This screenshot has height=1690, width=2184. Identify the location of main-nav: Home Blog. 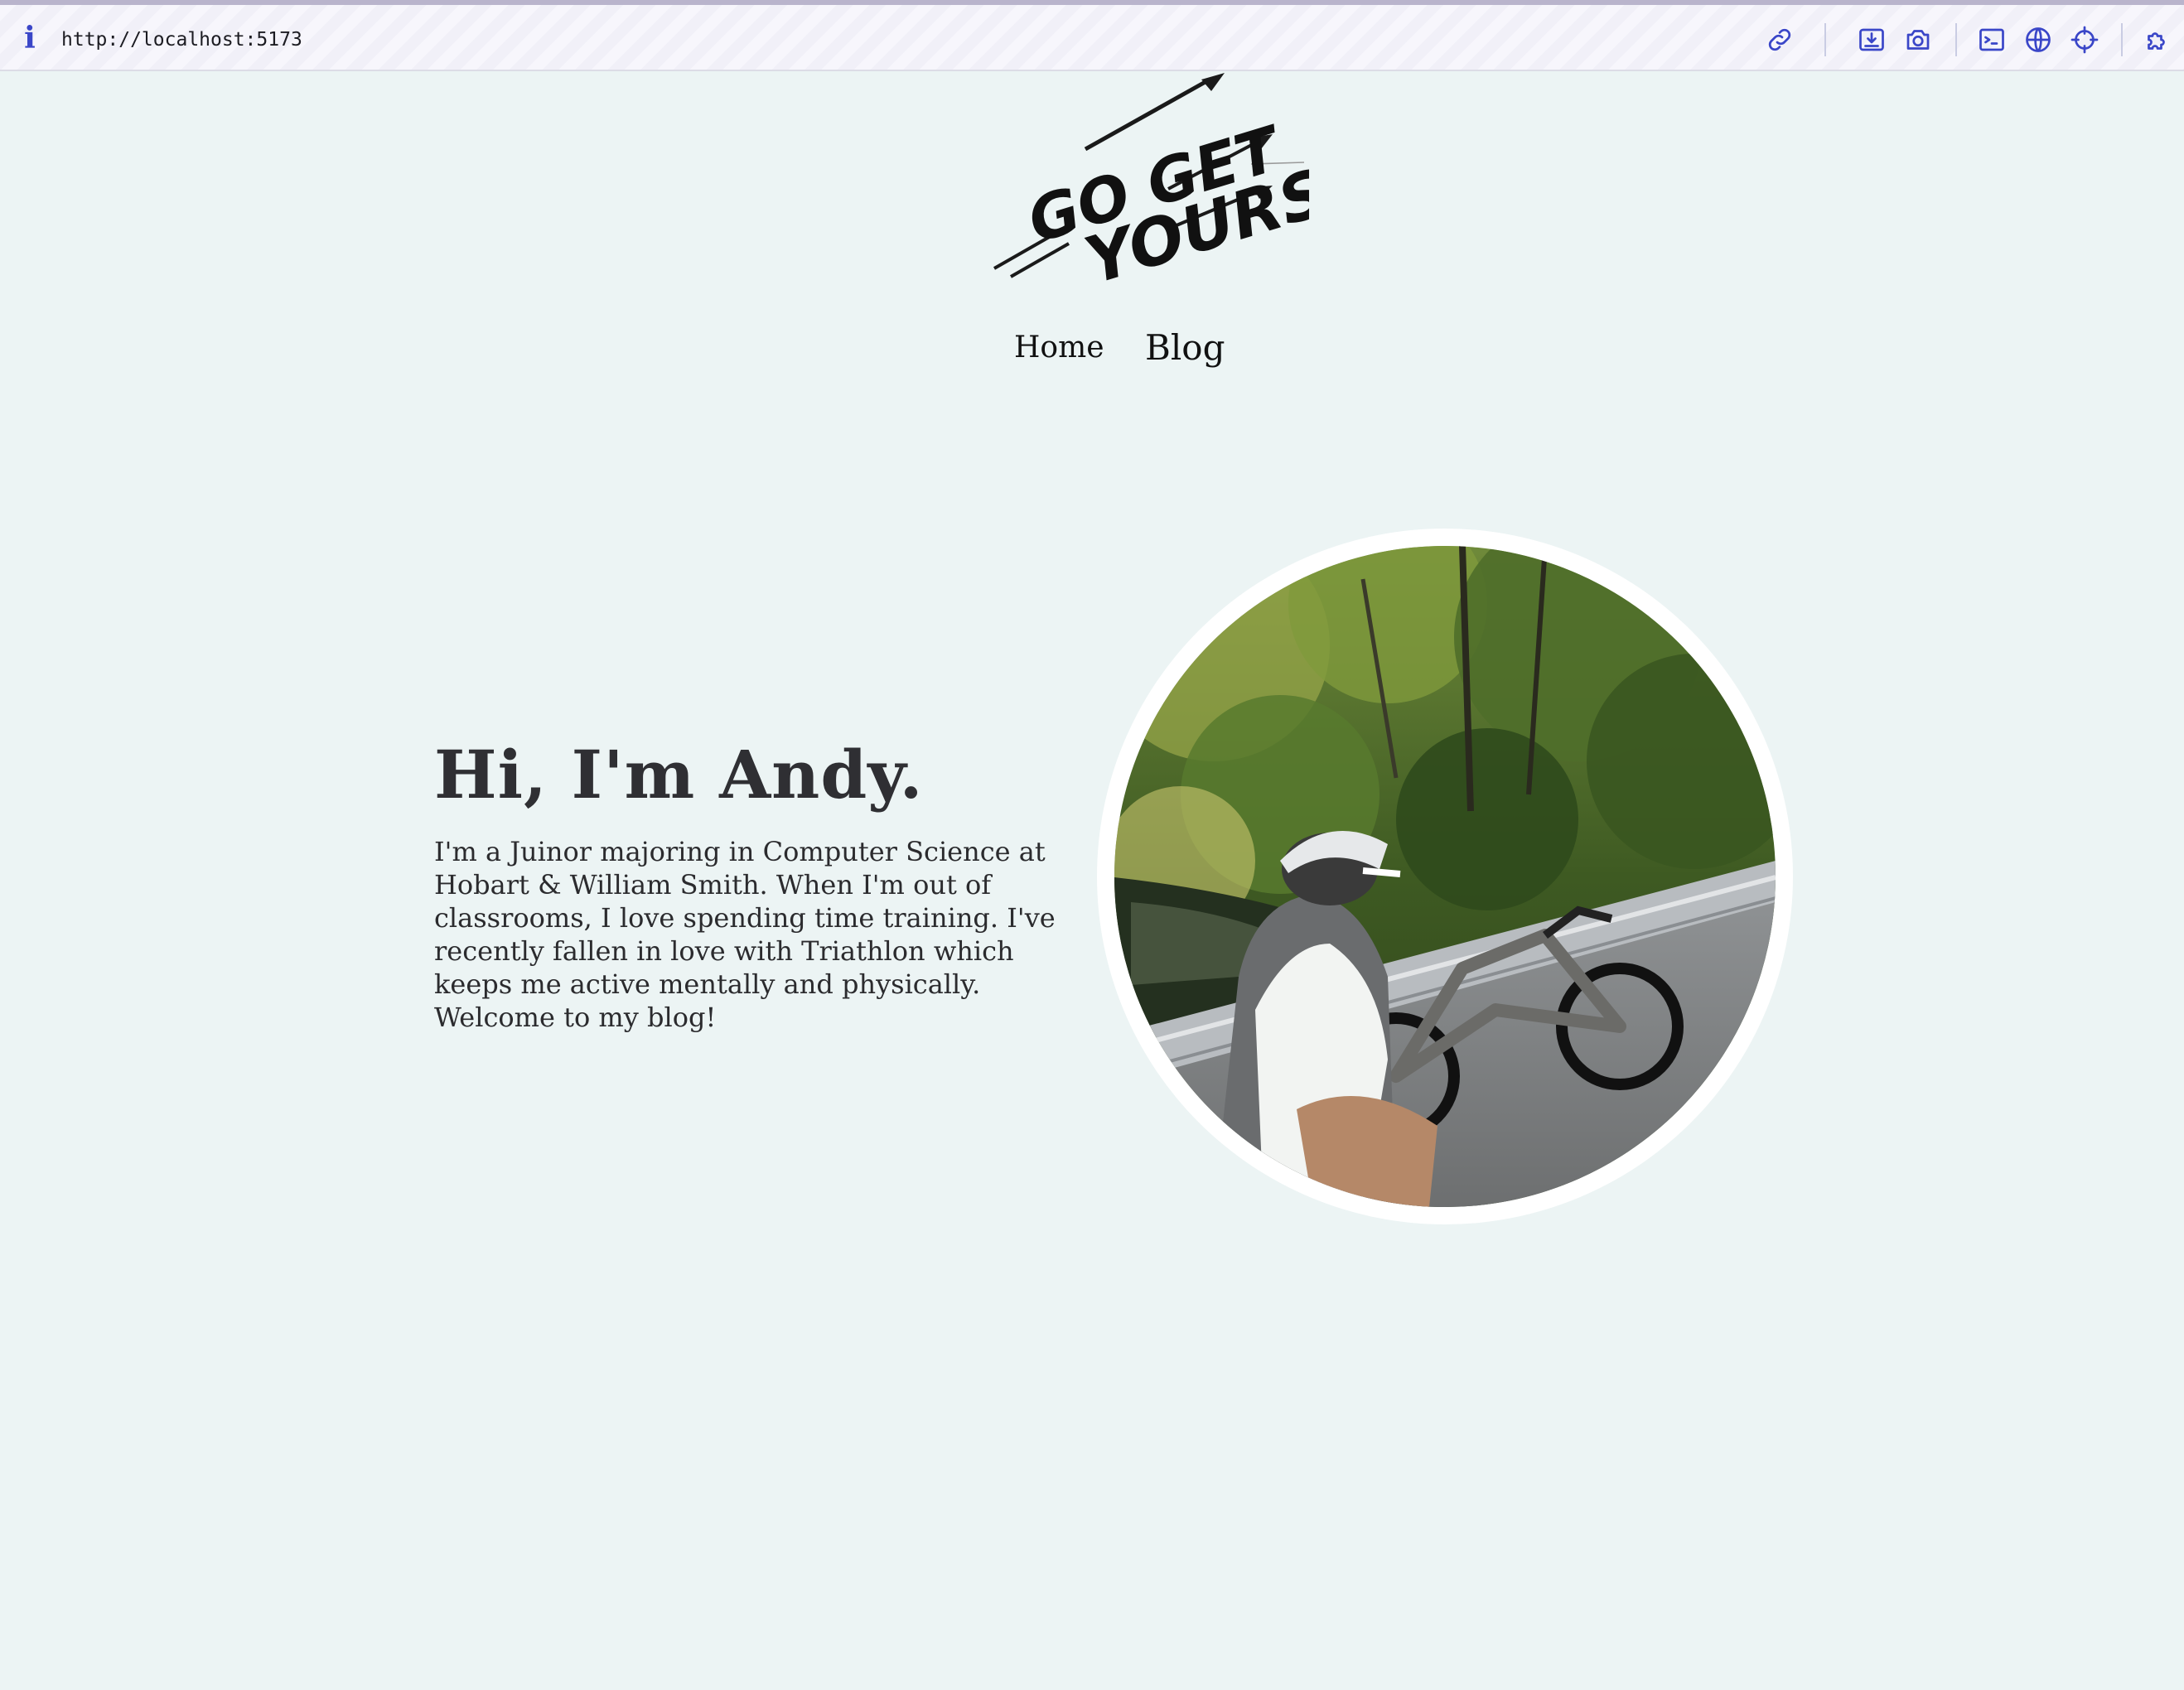
(1118, 348).